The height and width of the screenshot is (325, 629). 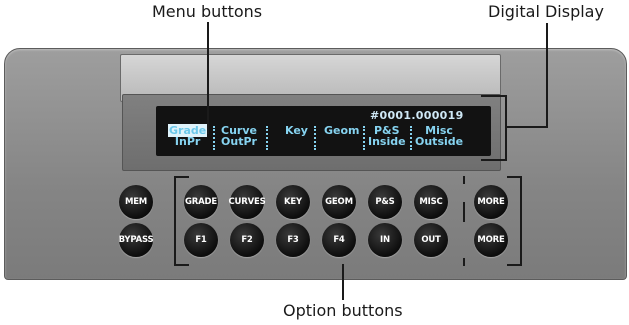 I want to click on grade-button: GRADE, so click(x=201, y=202).